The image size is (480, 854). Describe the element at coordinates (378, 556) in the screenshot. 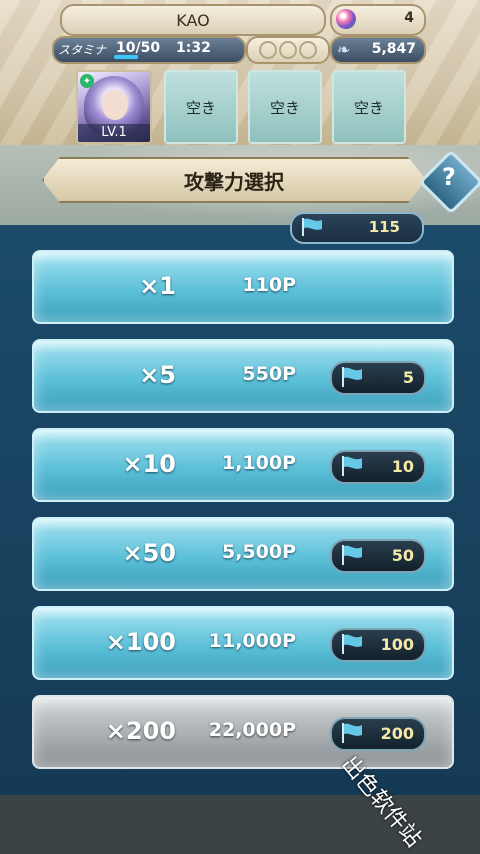

I see `flag-cost-pill: 50` at that location.